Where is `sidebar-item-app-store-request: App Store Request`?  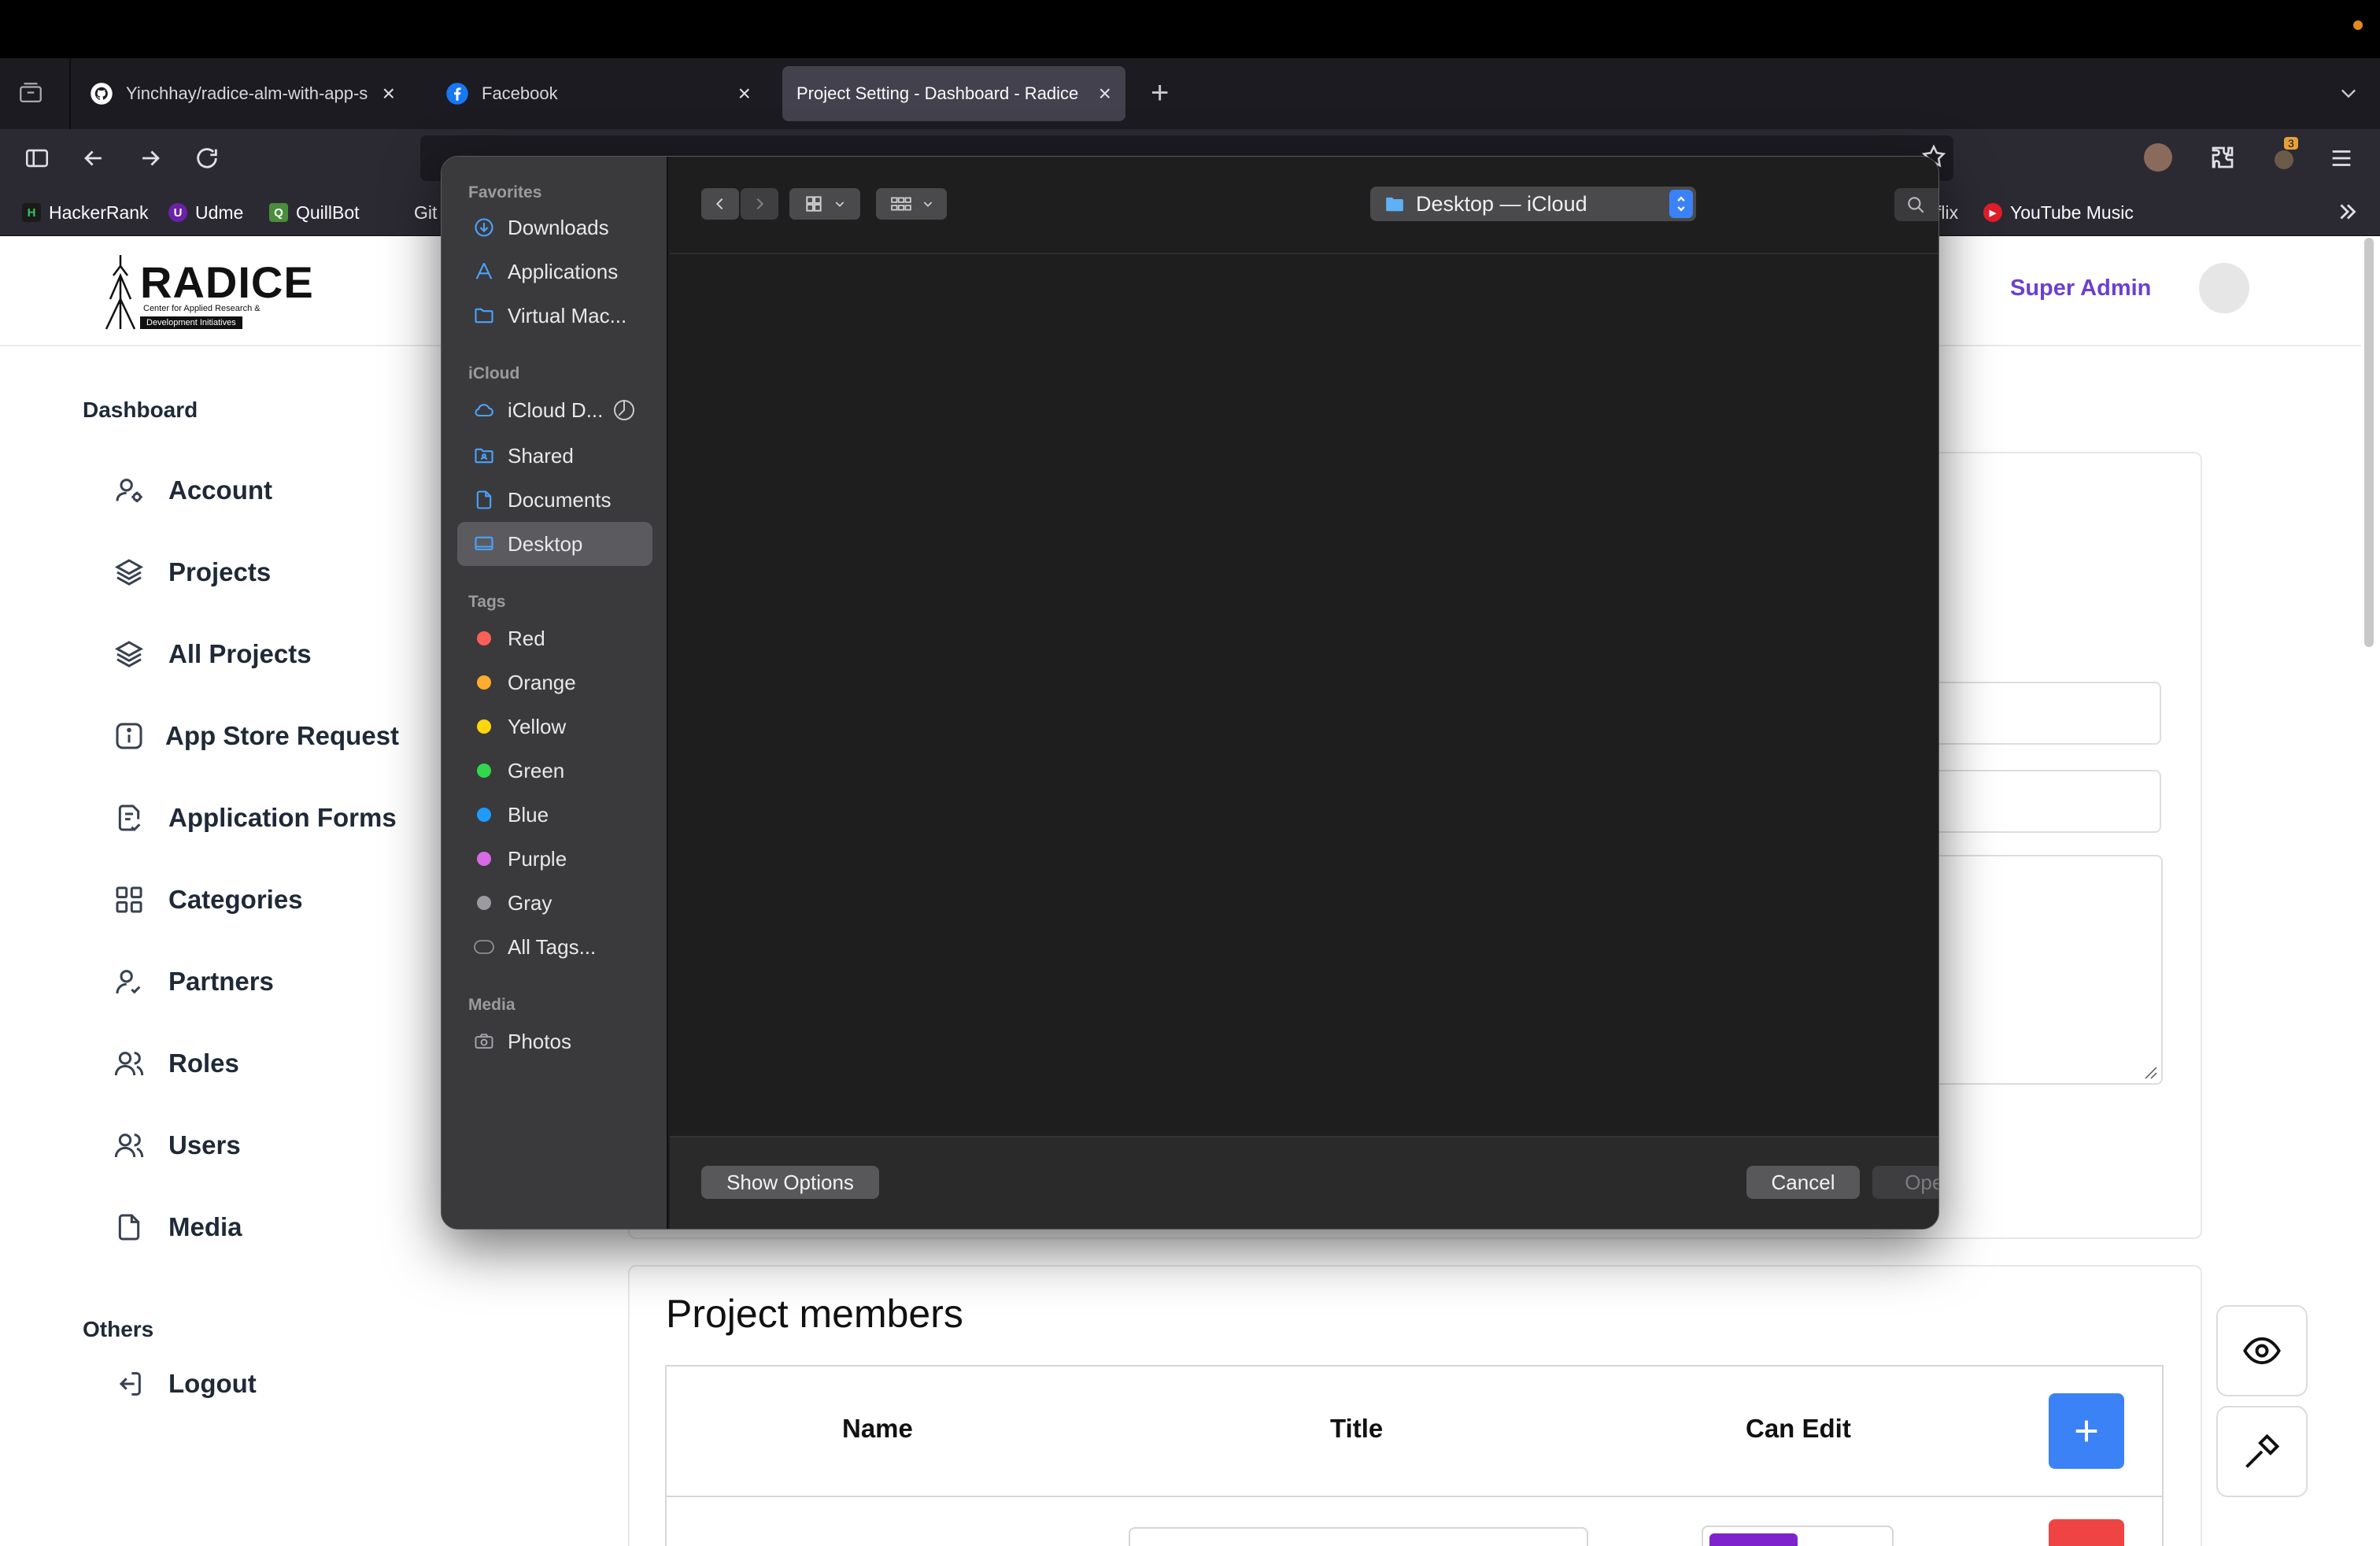
sidebar-item-app-store-request: App Store Request is located at coordinates (255, 736).